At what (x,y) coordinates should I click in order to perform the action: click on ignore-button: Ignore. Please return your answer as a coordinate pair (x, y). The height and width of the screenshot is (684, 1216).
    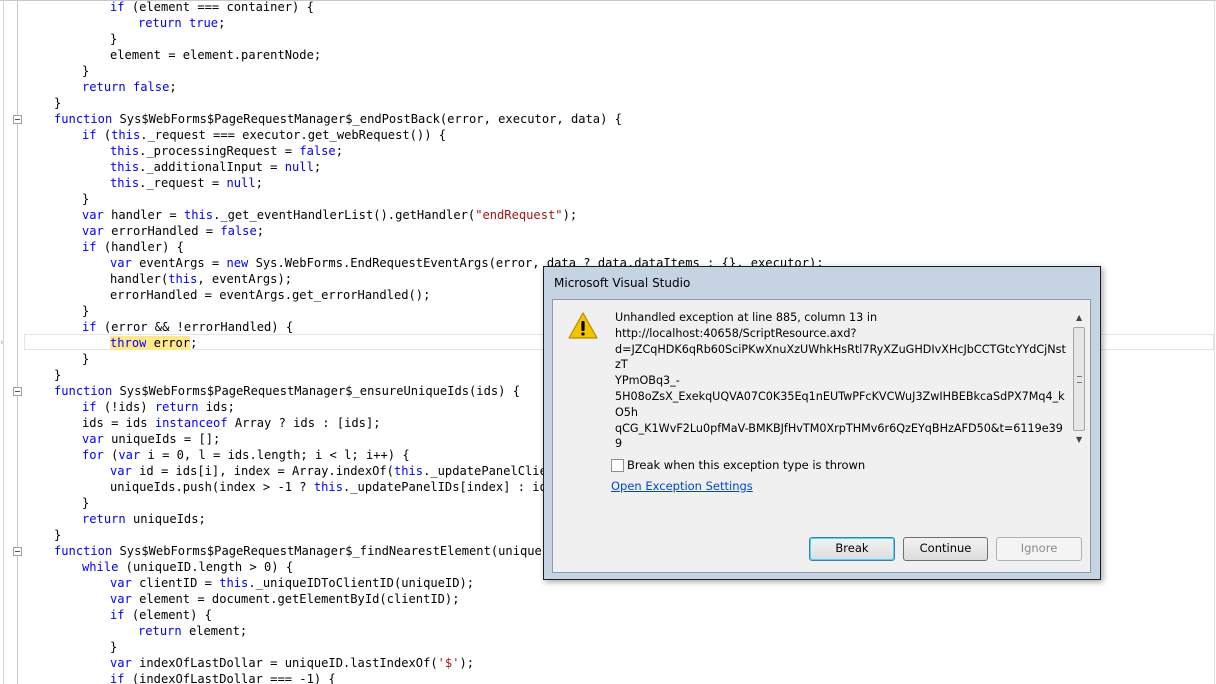
    Looking at the image, I should click on (1039, 549).